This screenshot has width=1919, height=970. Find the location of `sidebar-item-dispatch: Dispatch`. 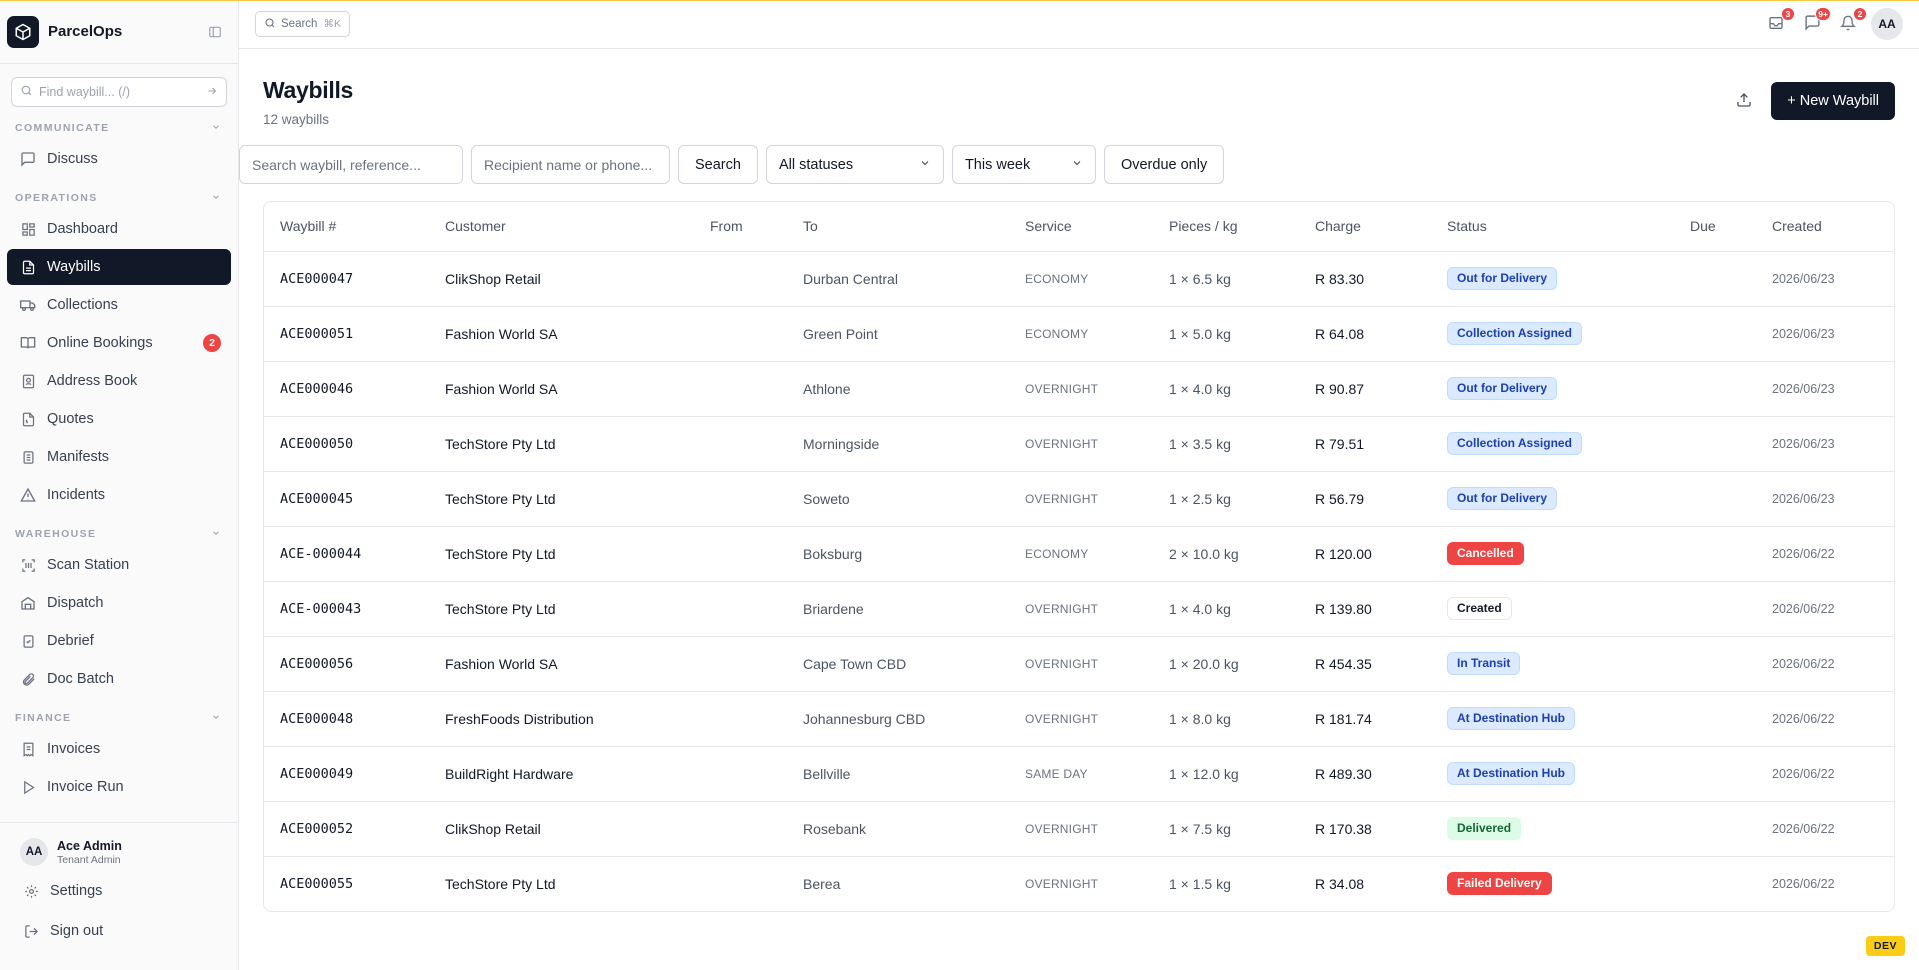

sidebar-item-dispatch: Dispatch is located at coordinates (119, 603).